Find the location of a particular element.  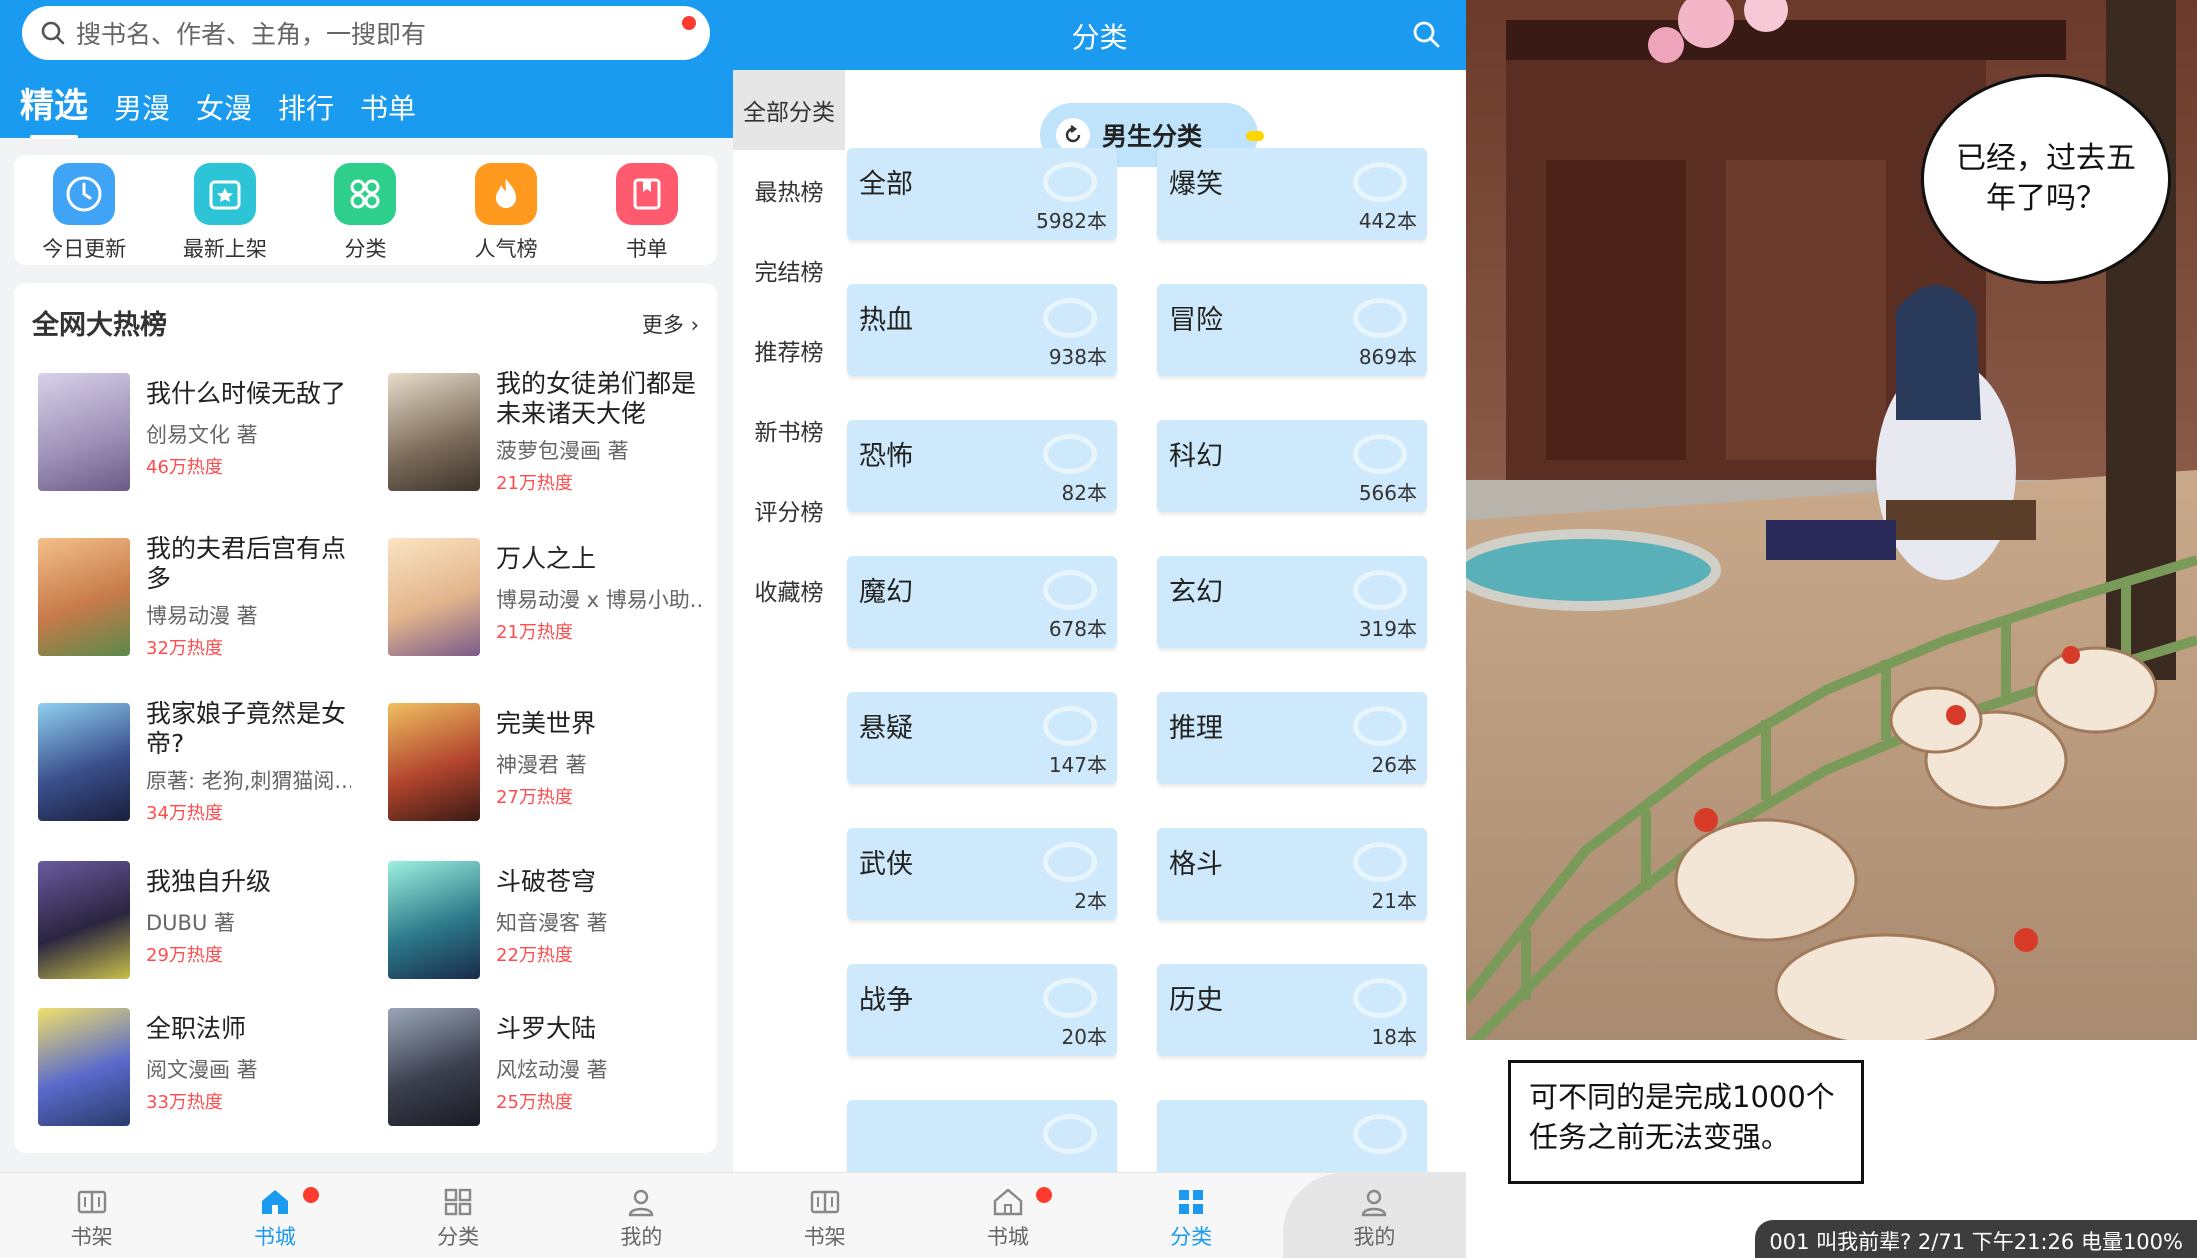

category-card: 武侠 2本 is located at coordinates (982, 874).